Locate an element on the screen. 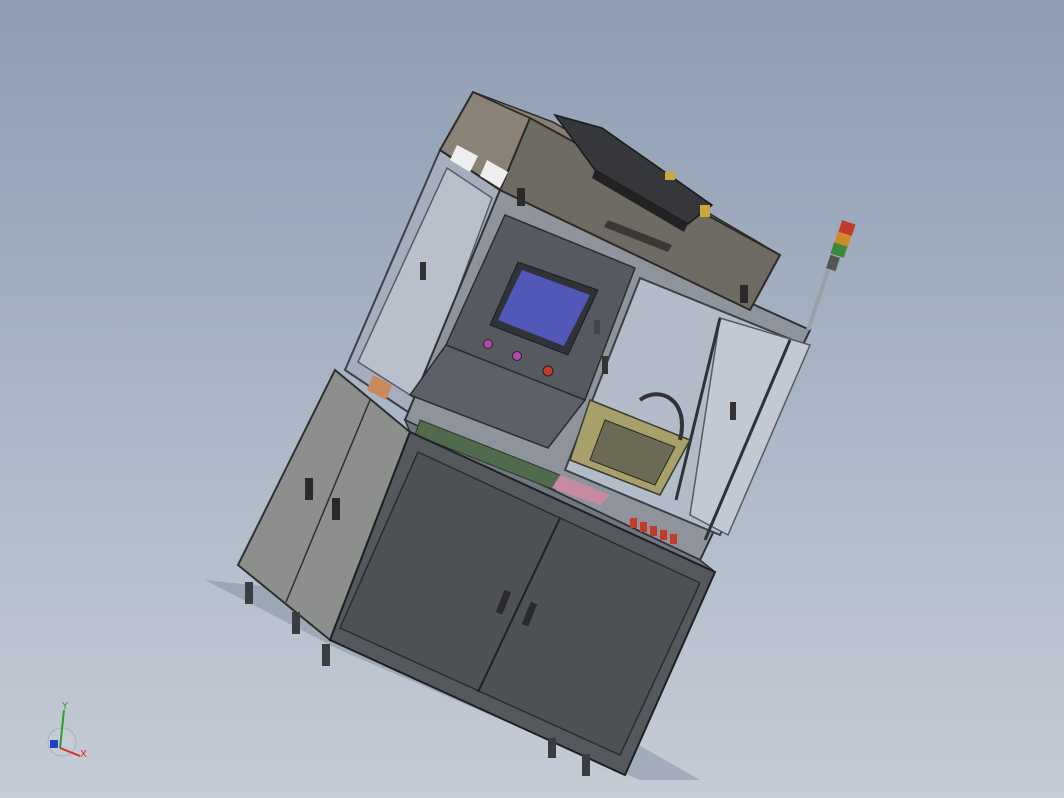  signal-tower is located at coordinates (831, 275).